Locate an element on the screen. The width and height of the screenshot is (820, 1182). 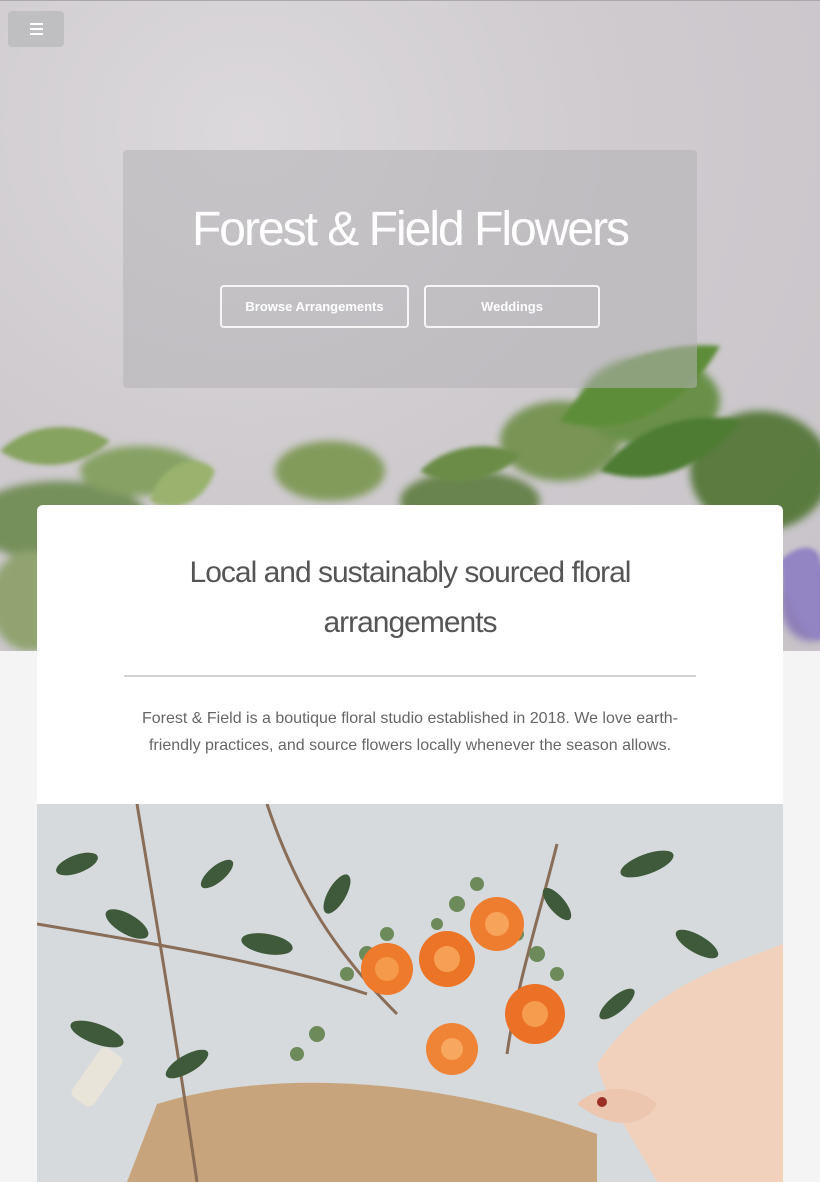
weddings-button: Weddings is located at coordinates (512, 306).